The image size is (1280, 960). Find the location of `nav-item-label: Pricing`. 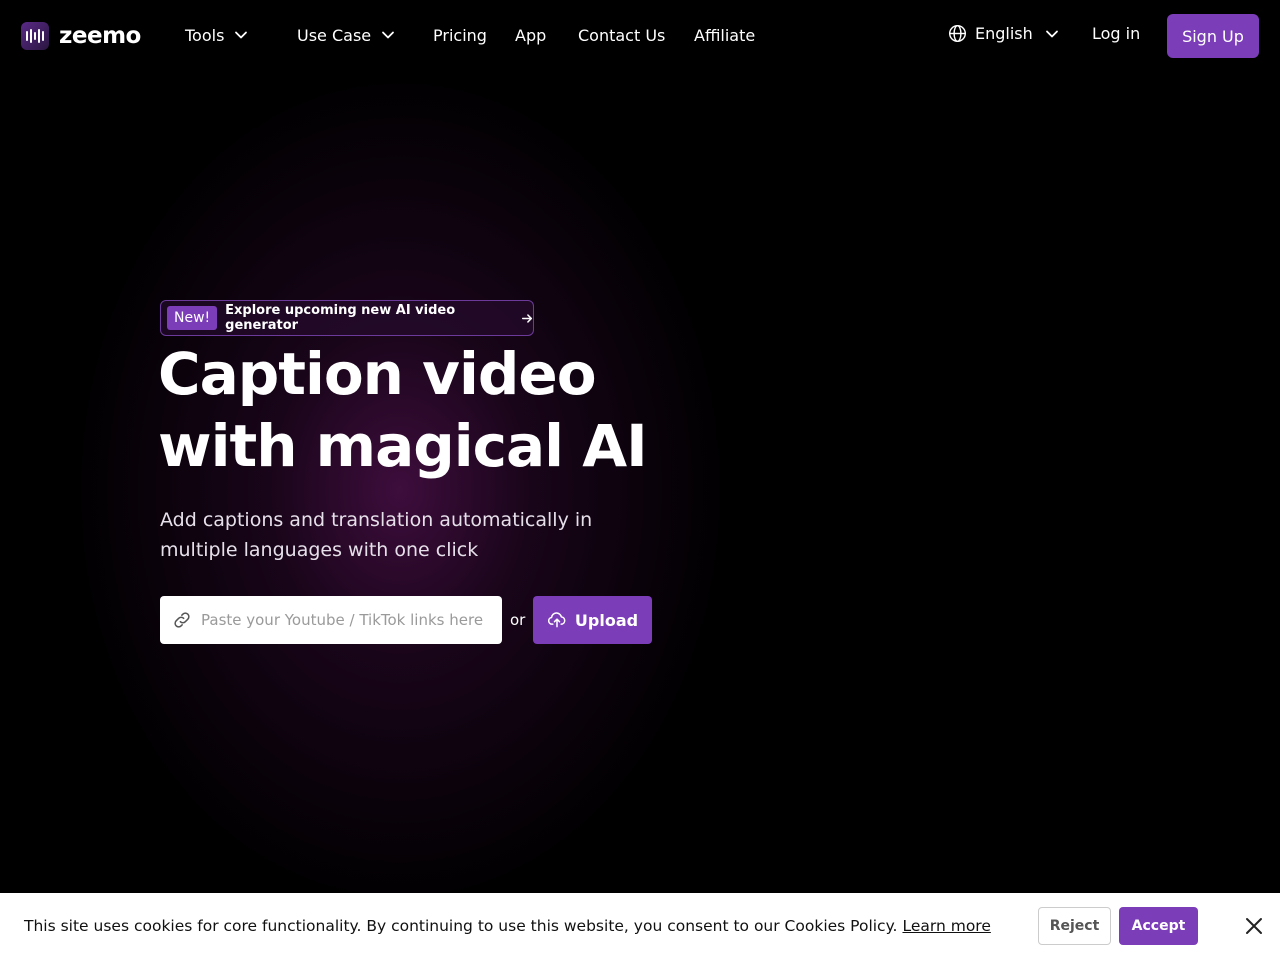

nav-item-label: Pricing is located at coordinates (460, 35).